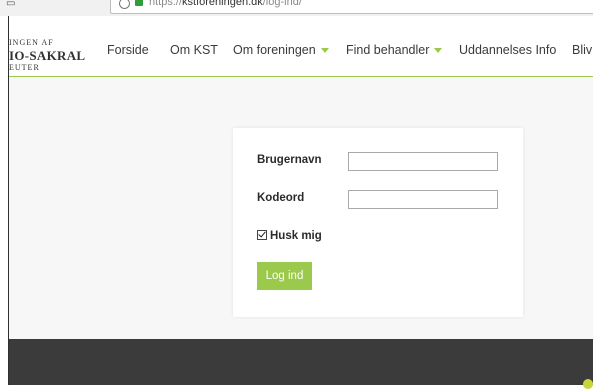 Image resolution: width=593 pixels, height=389 pixels. Describe the element at coordinates (124, 4) in the screenshot. I see `info-icon` at that location.